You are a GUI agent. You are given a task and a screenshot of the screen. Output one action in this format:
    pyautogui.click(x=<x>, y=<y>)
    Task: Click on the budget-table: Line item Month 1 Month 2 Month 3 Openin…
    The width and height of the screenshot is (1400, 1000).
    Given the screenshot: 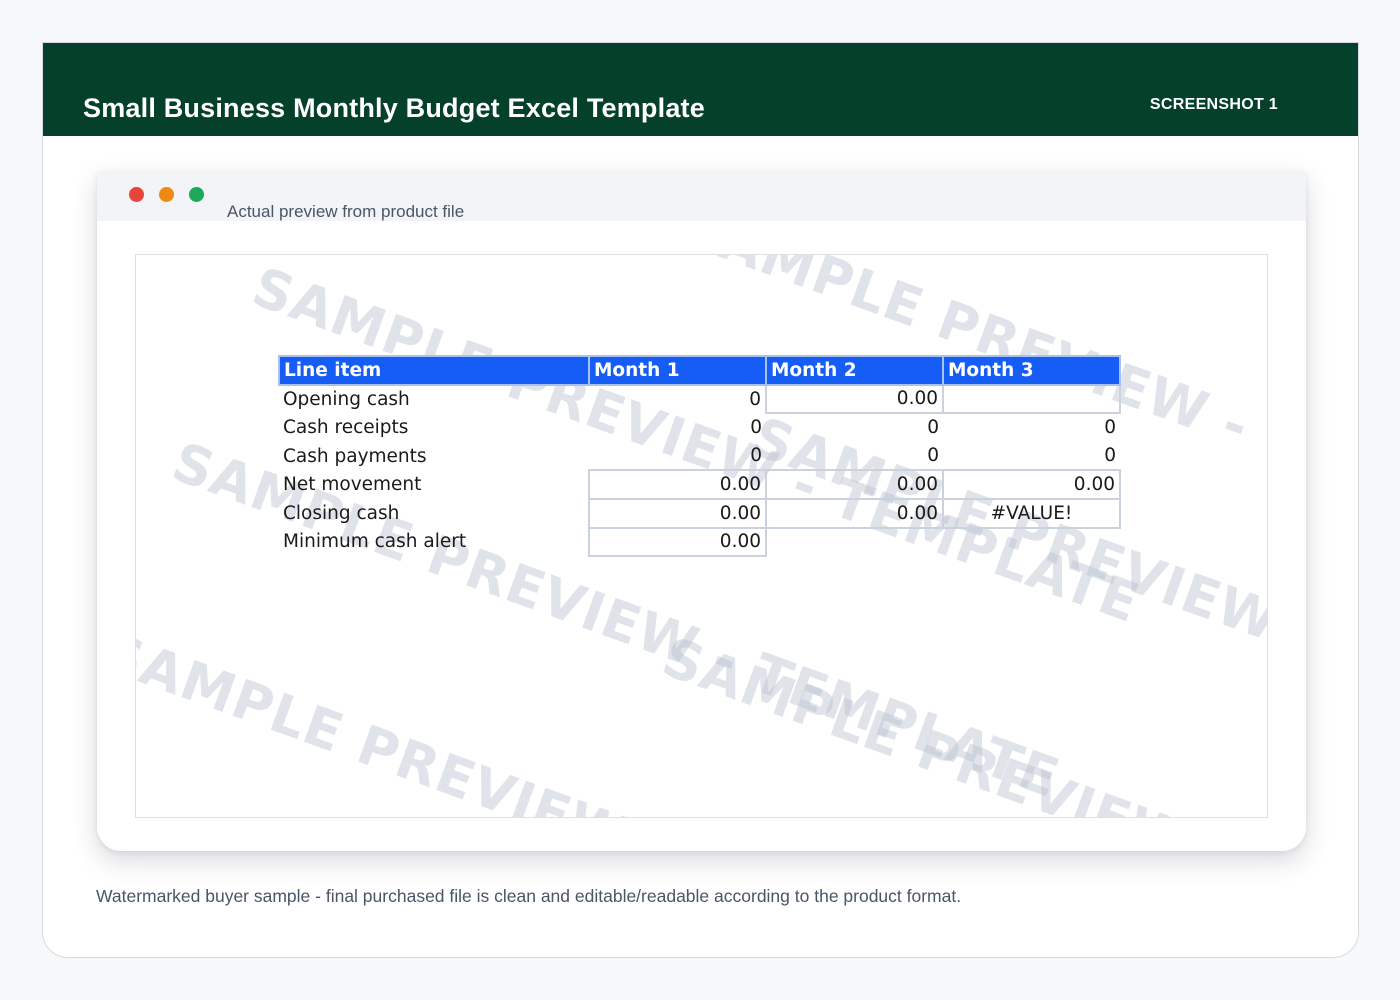 What is the action you would take?
    pyautogui.click(x=699, y=456)
    